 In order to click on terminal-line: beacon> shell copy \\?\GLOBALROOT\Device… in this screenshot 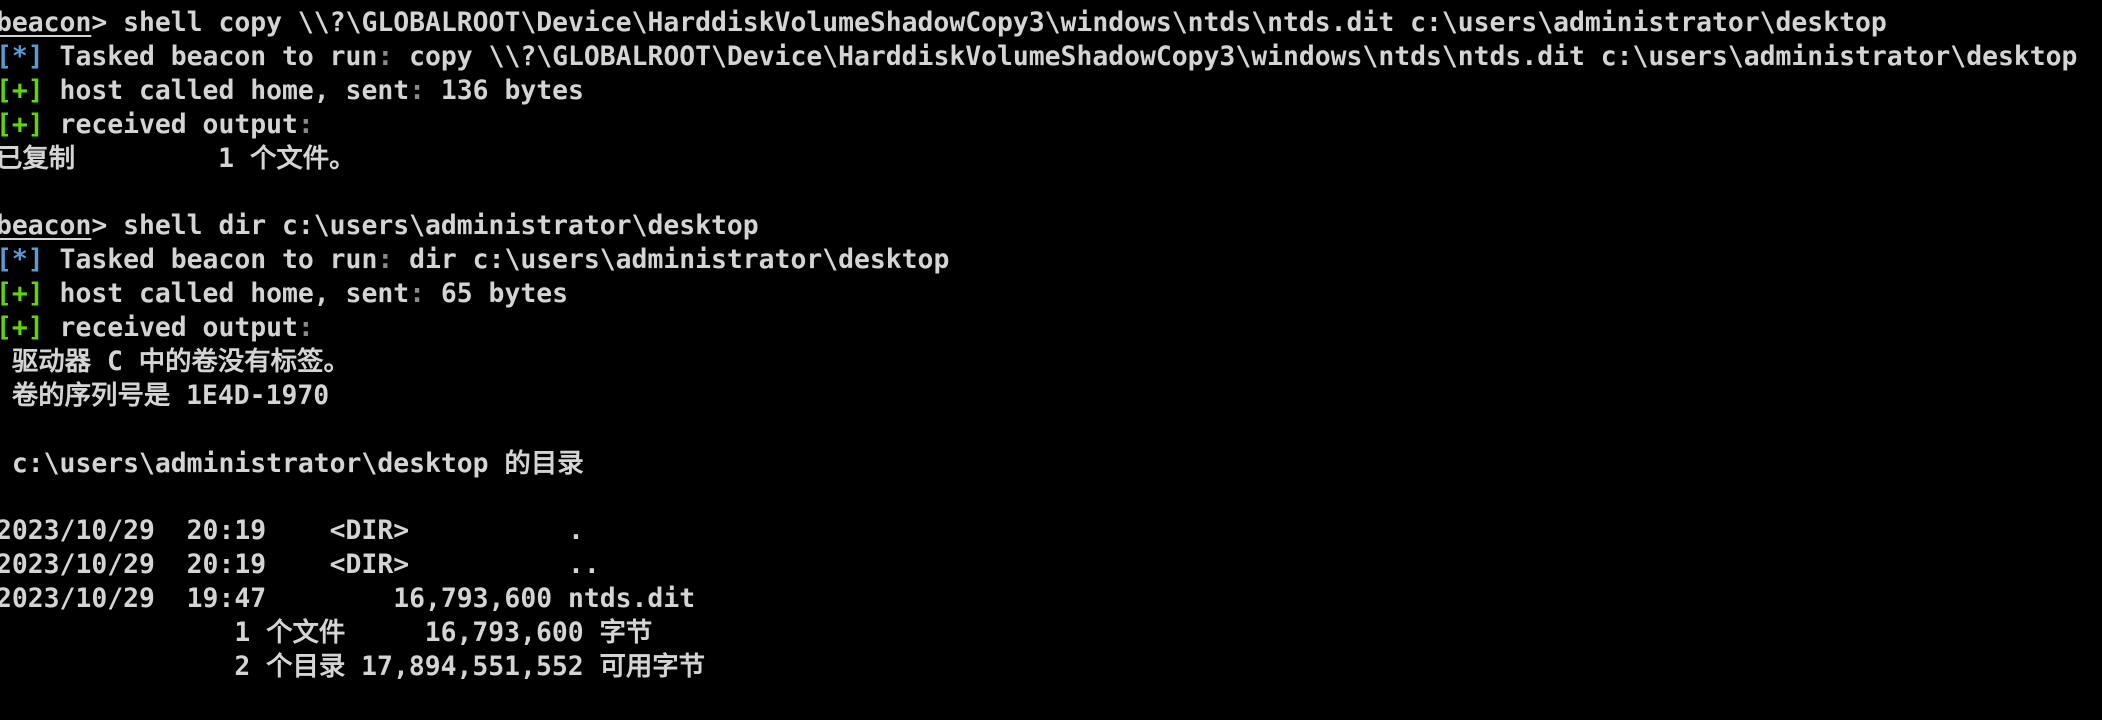, I will do `click(1038, 23)`.